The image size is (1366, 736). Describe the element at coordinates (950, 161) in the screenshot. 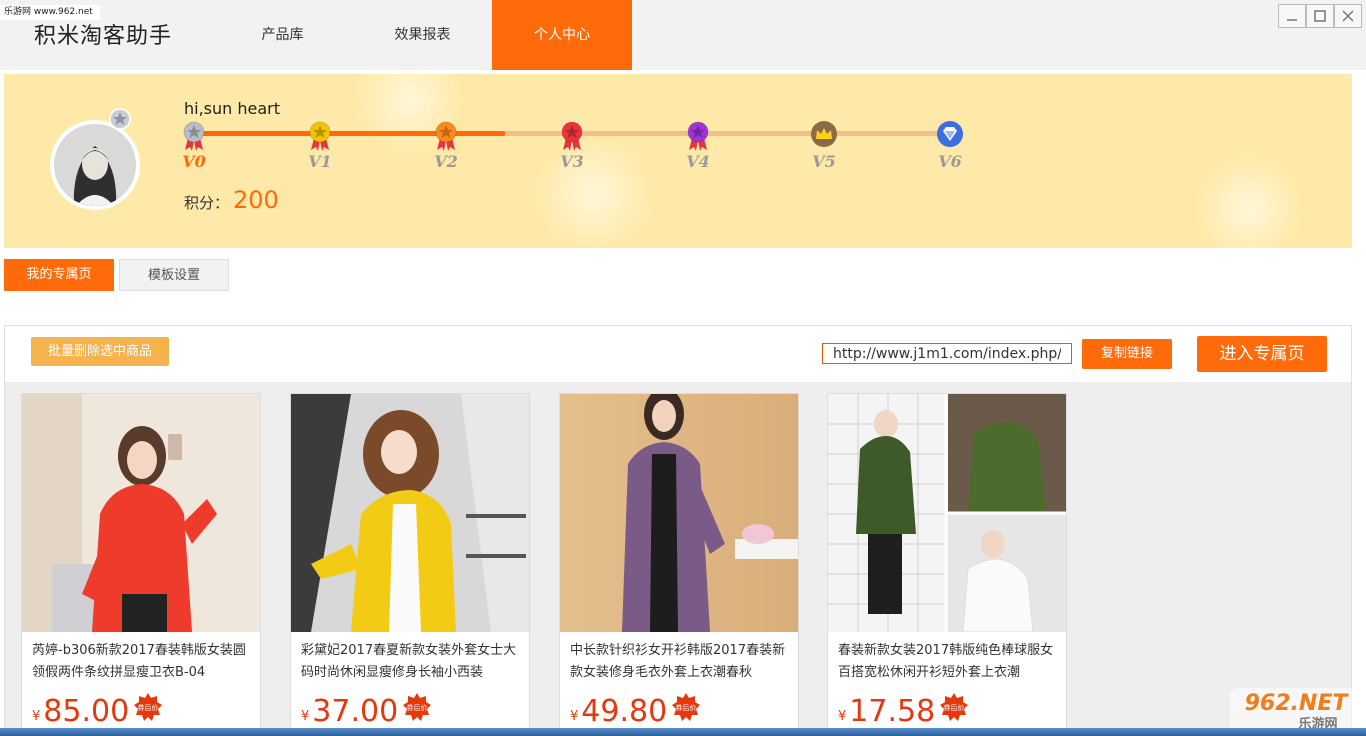

I see `level-label: V6` at that location.